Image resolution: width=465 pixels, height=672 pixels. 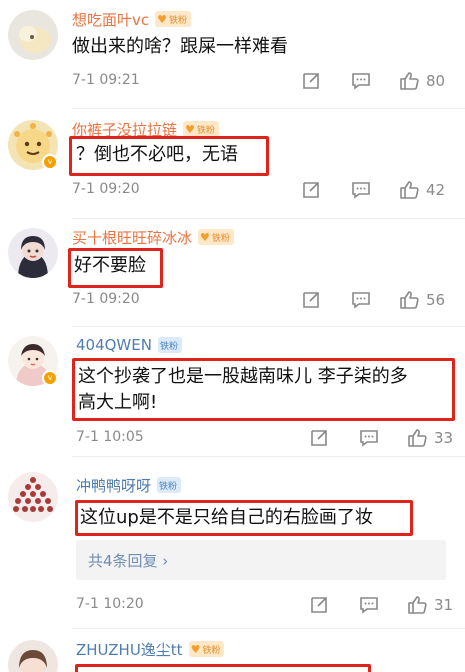 What do you see at coordinates (436, 190) in the screenshot?
I see `like-count: 42` at bounding box center [436, 190].